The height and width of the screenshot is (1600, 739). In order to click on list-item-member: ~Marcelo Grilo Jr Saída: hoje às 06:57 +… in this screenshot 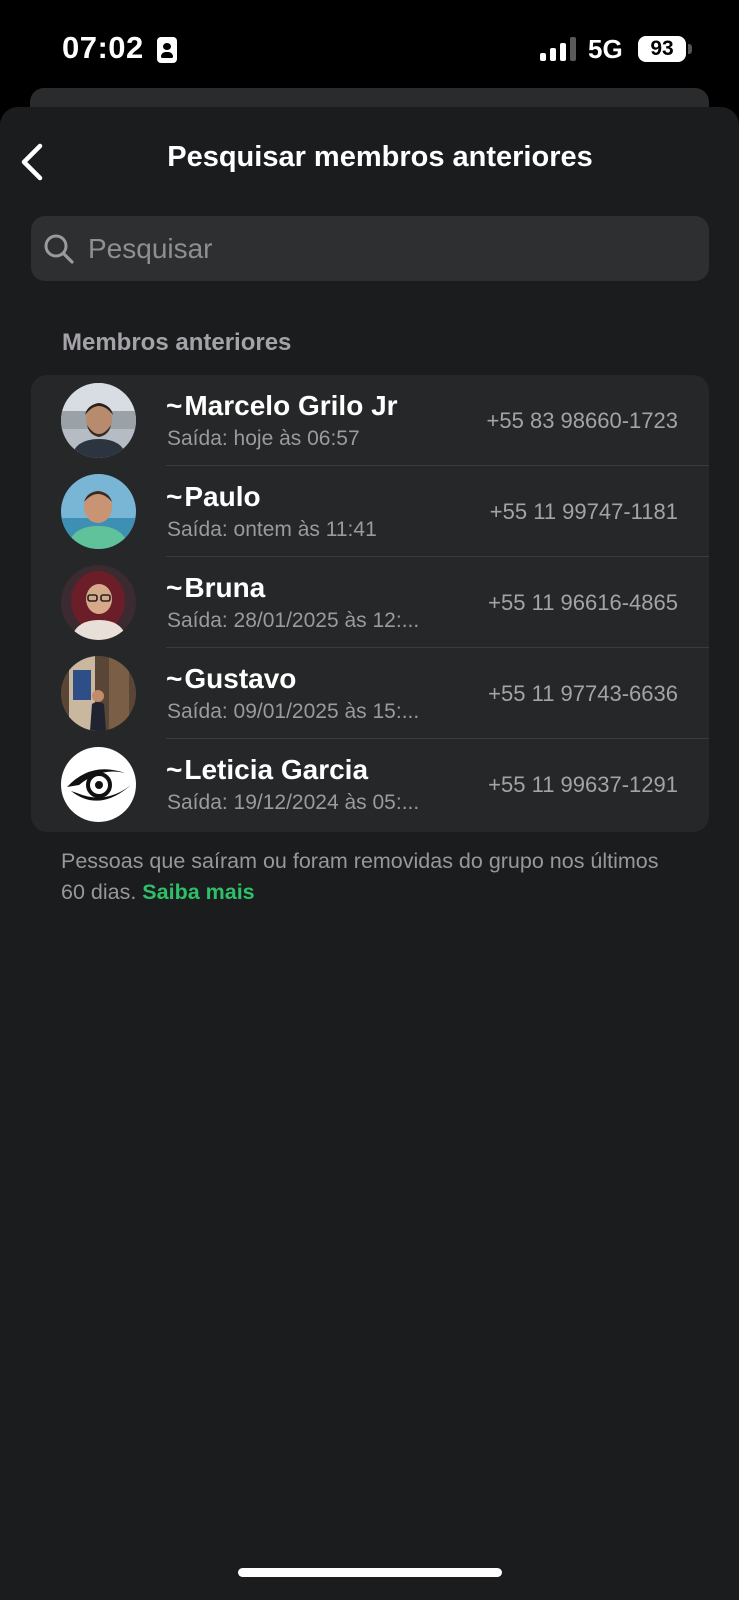, I will do `click(370, 420)`.